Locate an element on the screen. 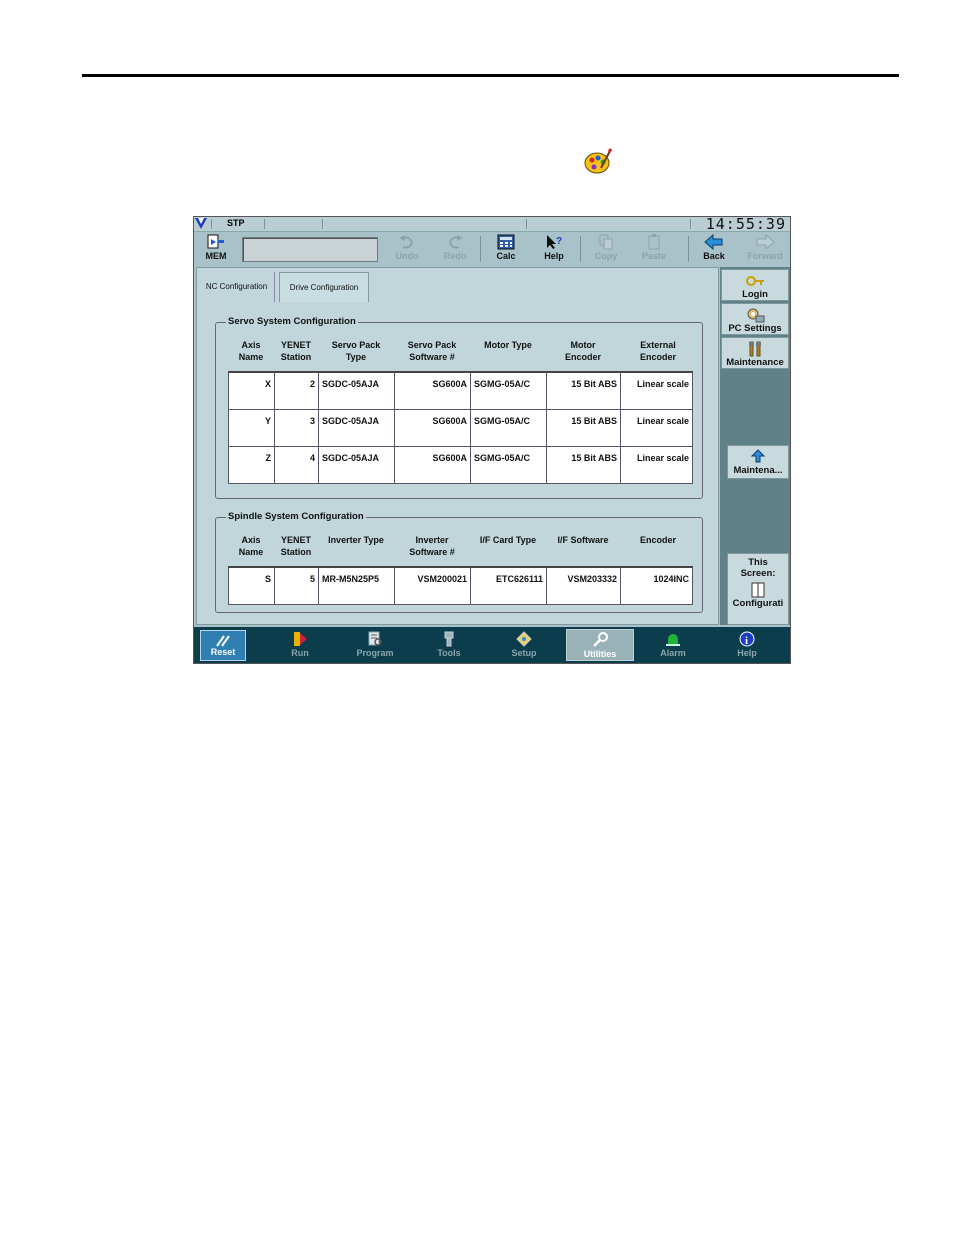 The width and height of the screenshot is (954, 1235). nav-program: Program is located at coordinates (375, 645).